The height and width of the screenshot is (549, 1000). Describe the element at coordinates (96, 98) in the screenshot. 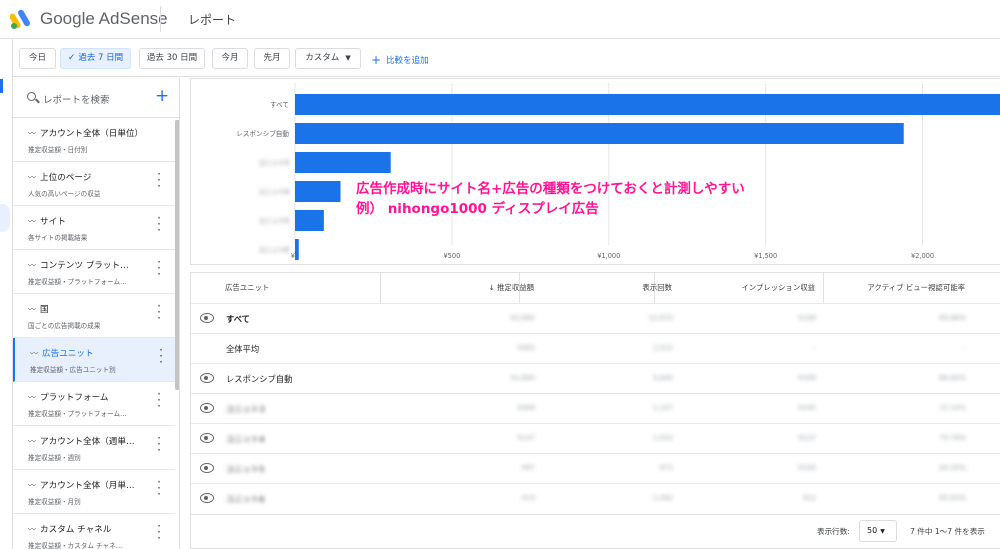

I see `report-search: レポートを検索 +` at that location.